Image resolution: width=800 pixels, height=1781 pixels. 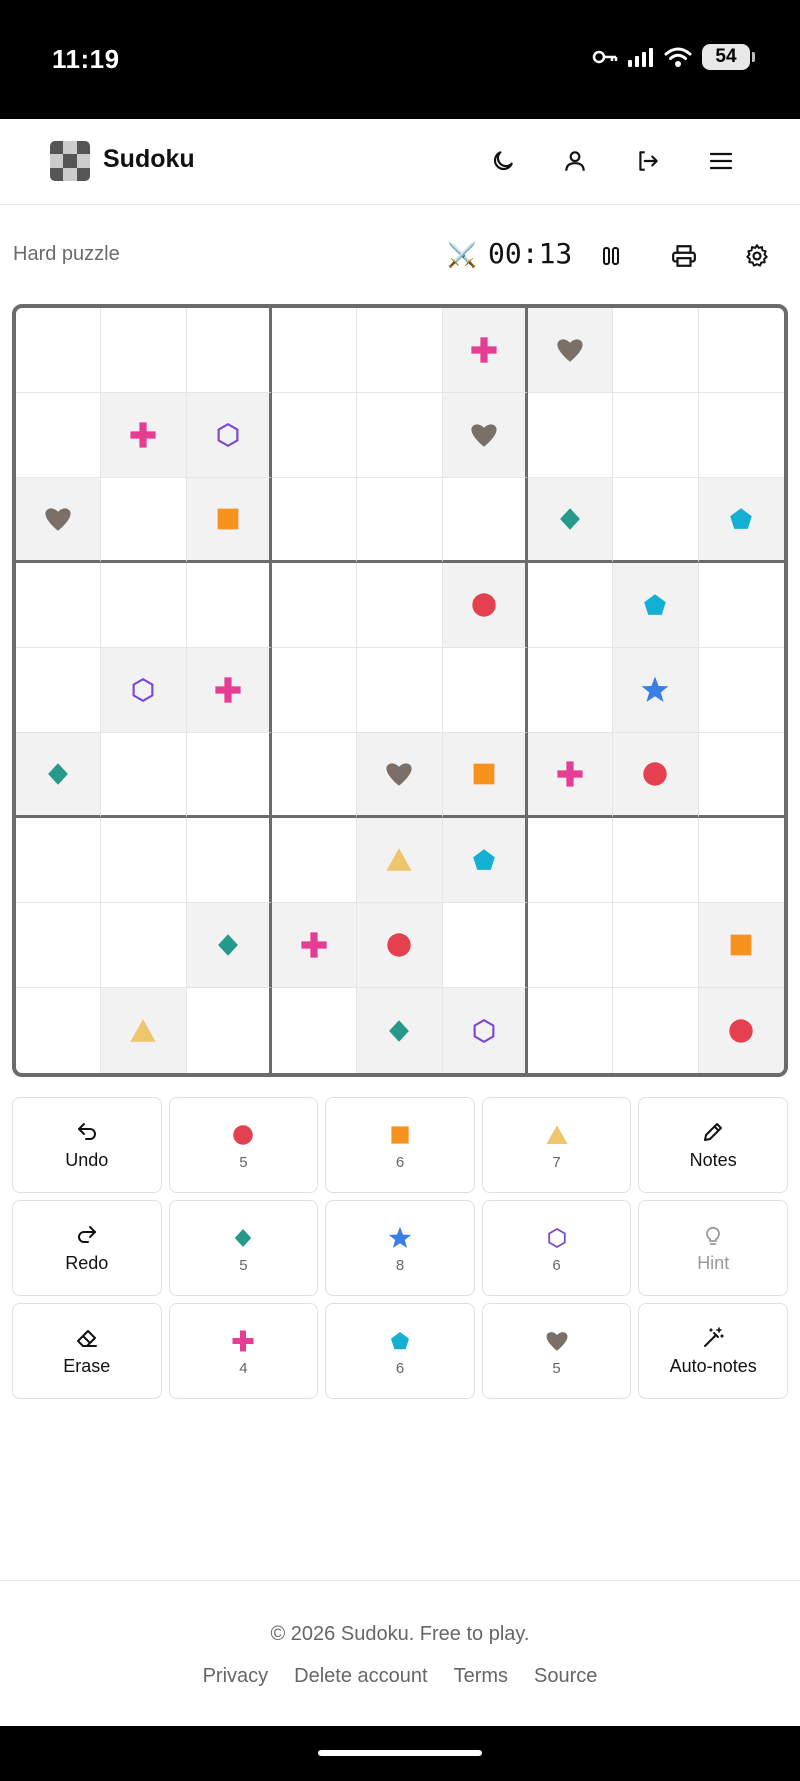 What do you see at coordinates (400, 1145) in the screenshot?
I see `symbol-button-square: 6` at bounding box center [400, 1145].